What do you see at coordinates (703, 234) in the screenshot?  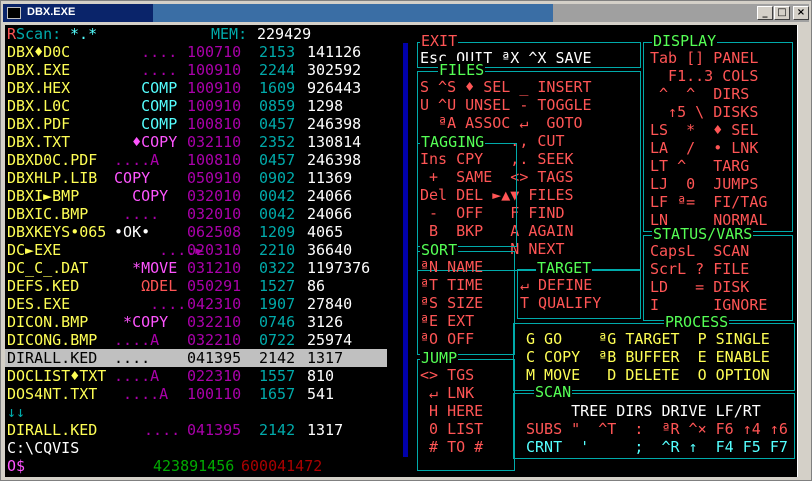 I see `status-title: STATUS/VARS` at bounding box center [703, 234].